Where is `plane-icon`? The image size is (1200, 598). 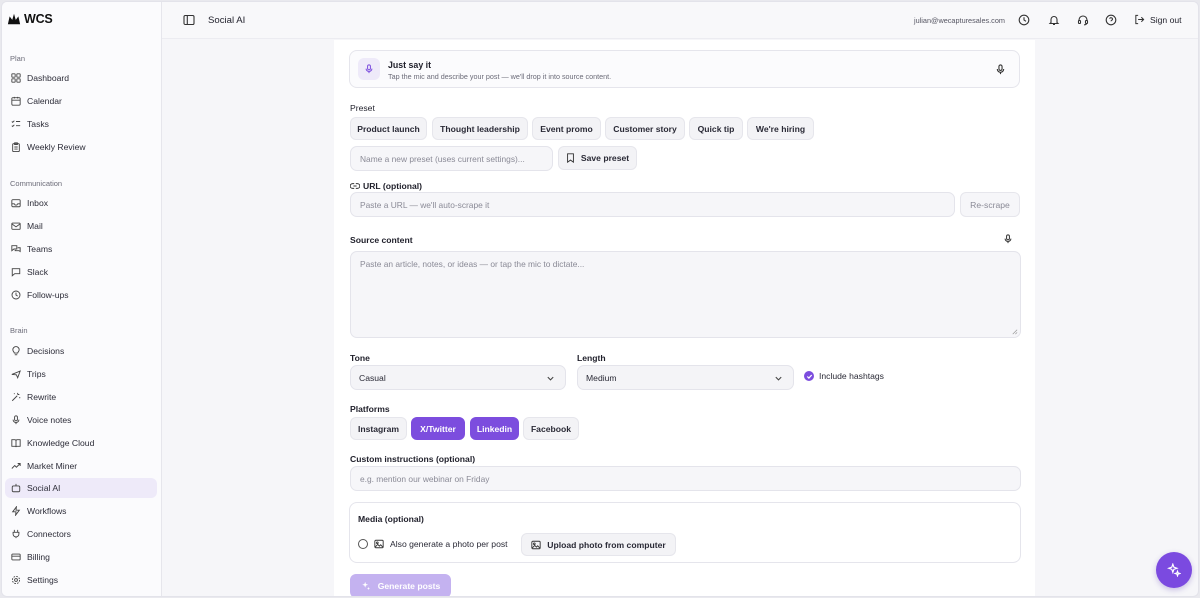 plane-icon is located at coordinates (16, 374).